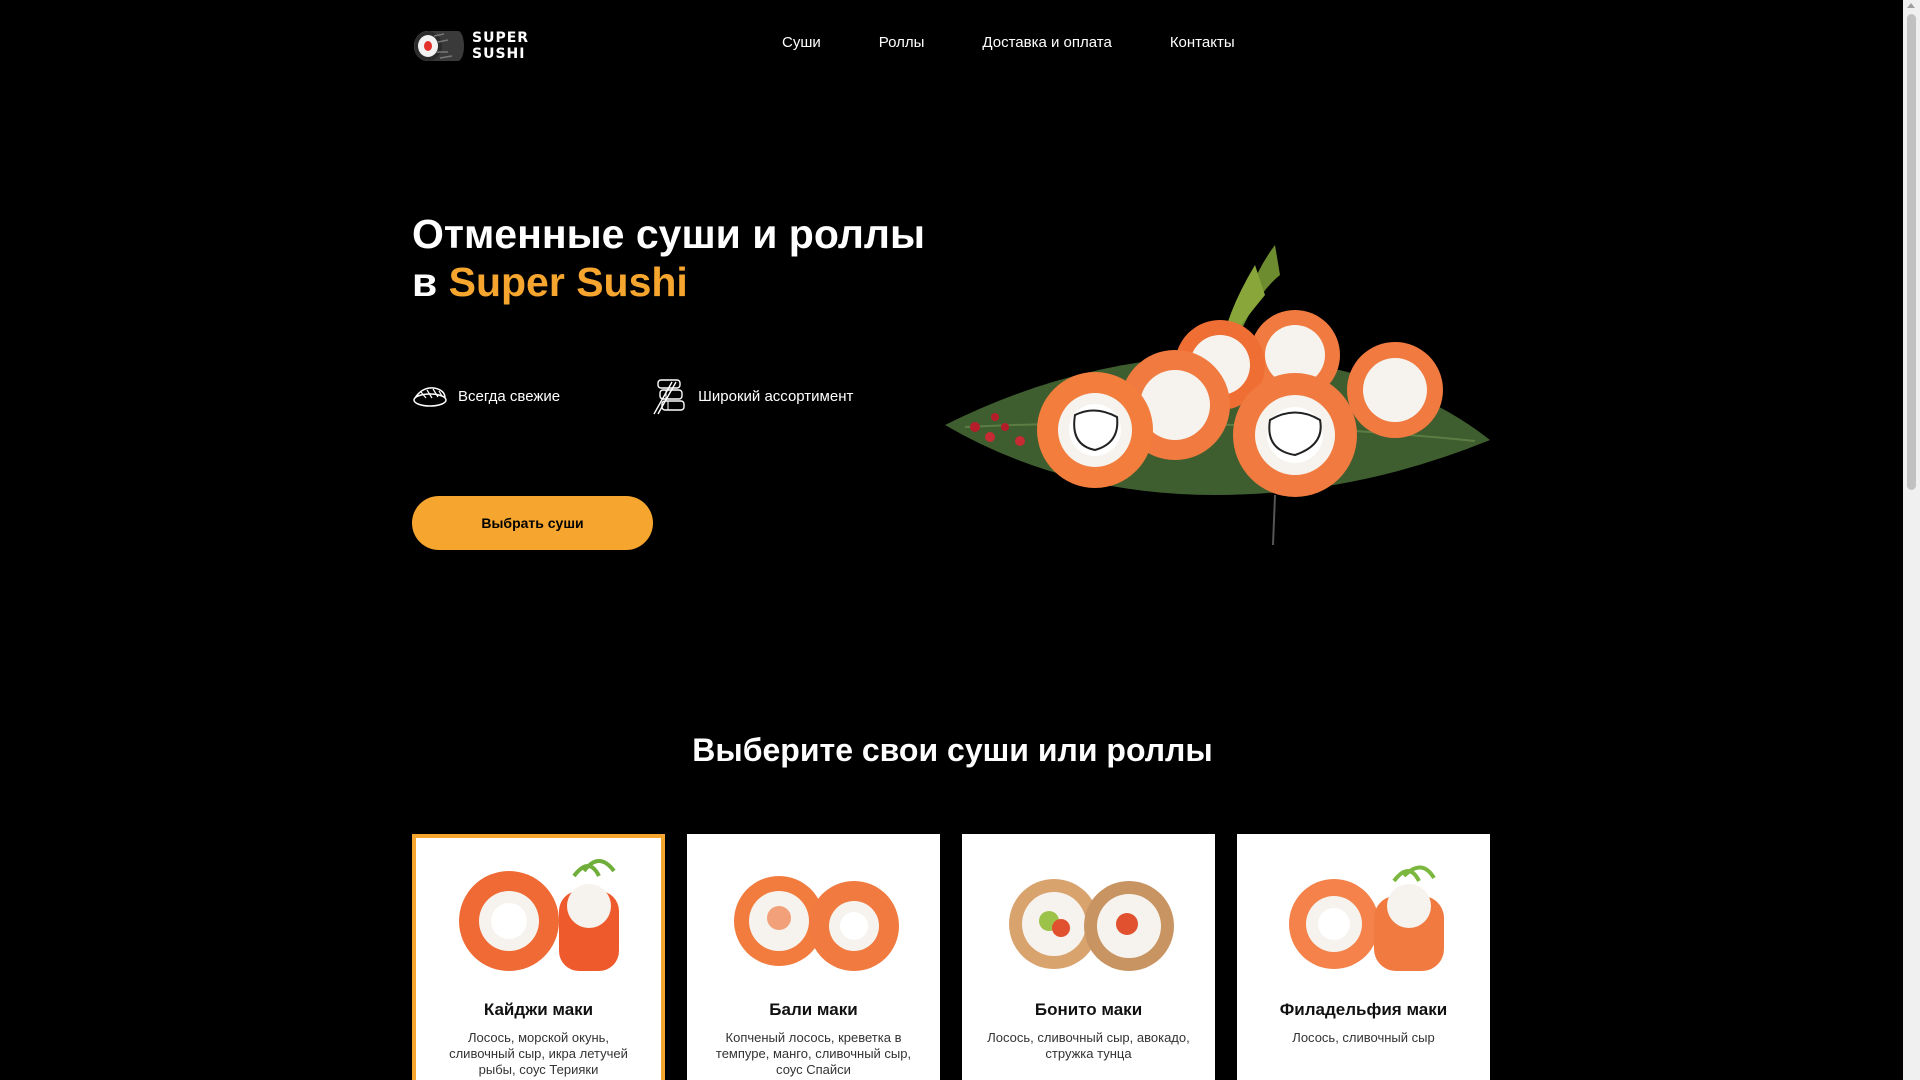  I want to click on product-name: Кайджи маки, so click(538, 1009).